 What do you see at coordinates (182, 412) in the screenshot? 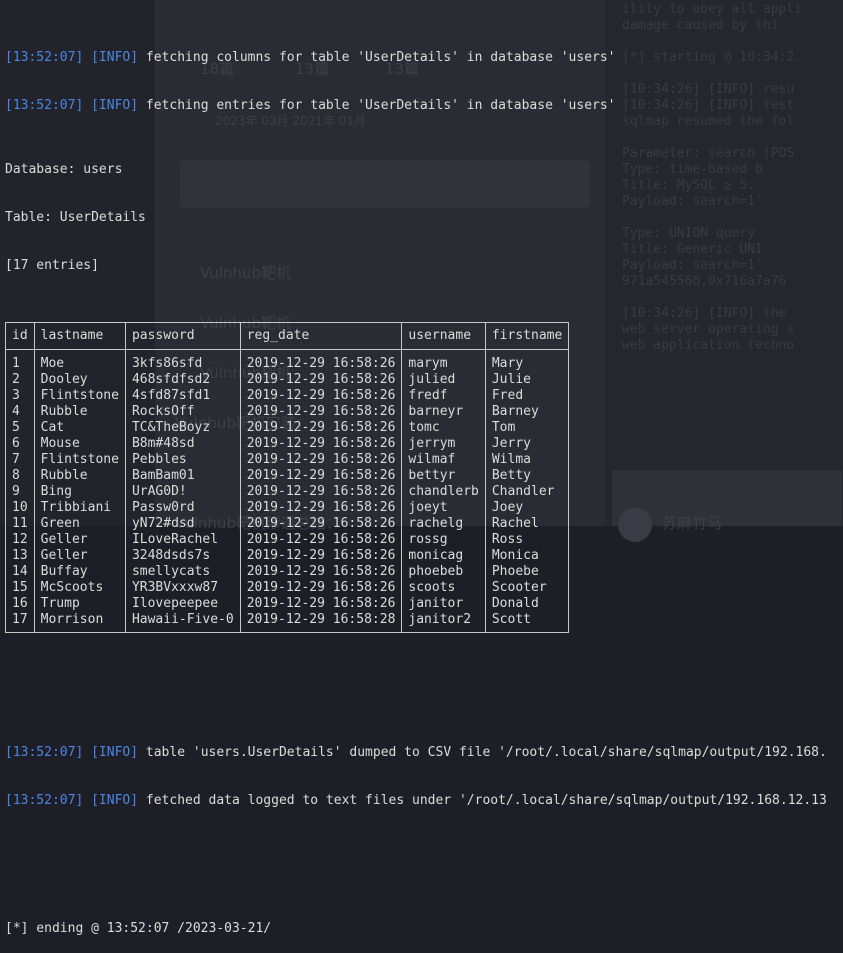
I see `cell-password: RocksOff` at bounding box center [182, 412].